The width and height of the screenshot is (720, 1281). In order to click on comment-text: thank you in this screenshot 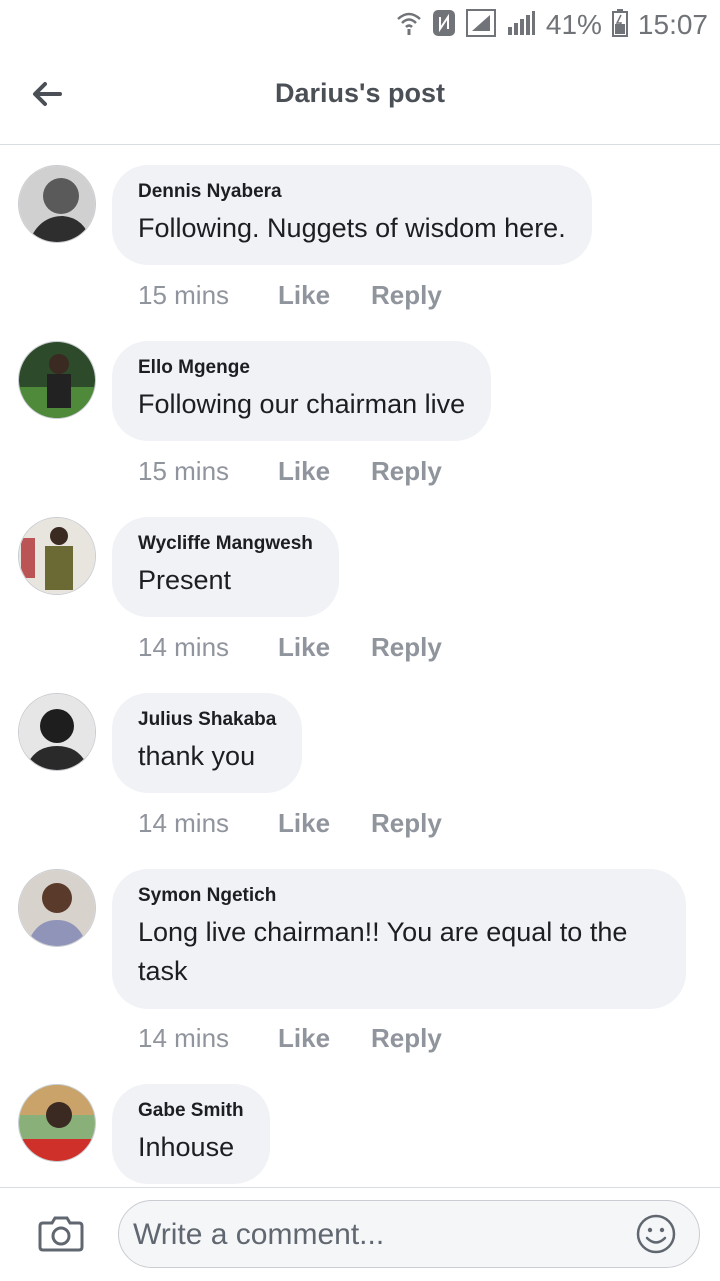, I will do `click(197, 756)`.